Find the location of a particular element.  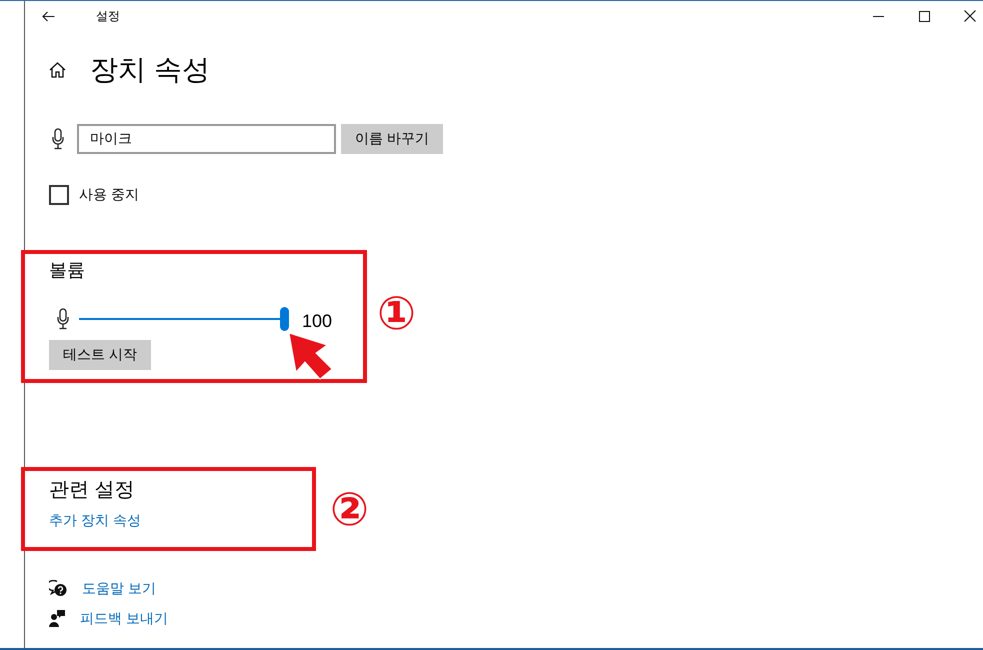

step-number: ② is located at coordinates (349, 509).